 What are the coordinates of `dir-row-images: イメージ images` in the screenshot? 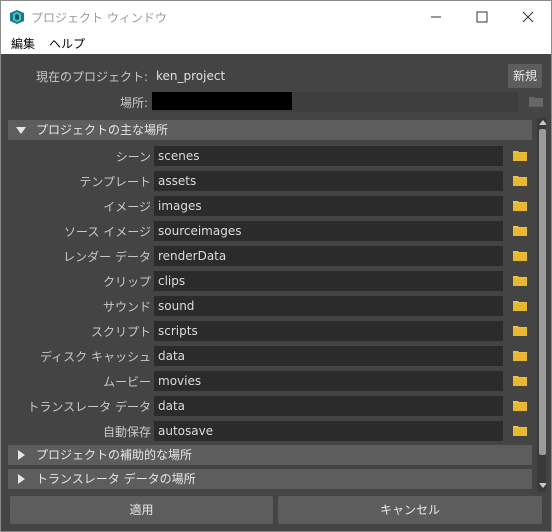 It's located at (270, 206).